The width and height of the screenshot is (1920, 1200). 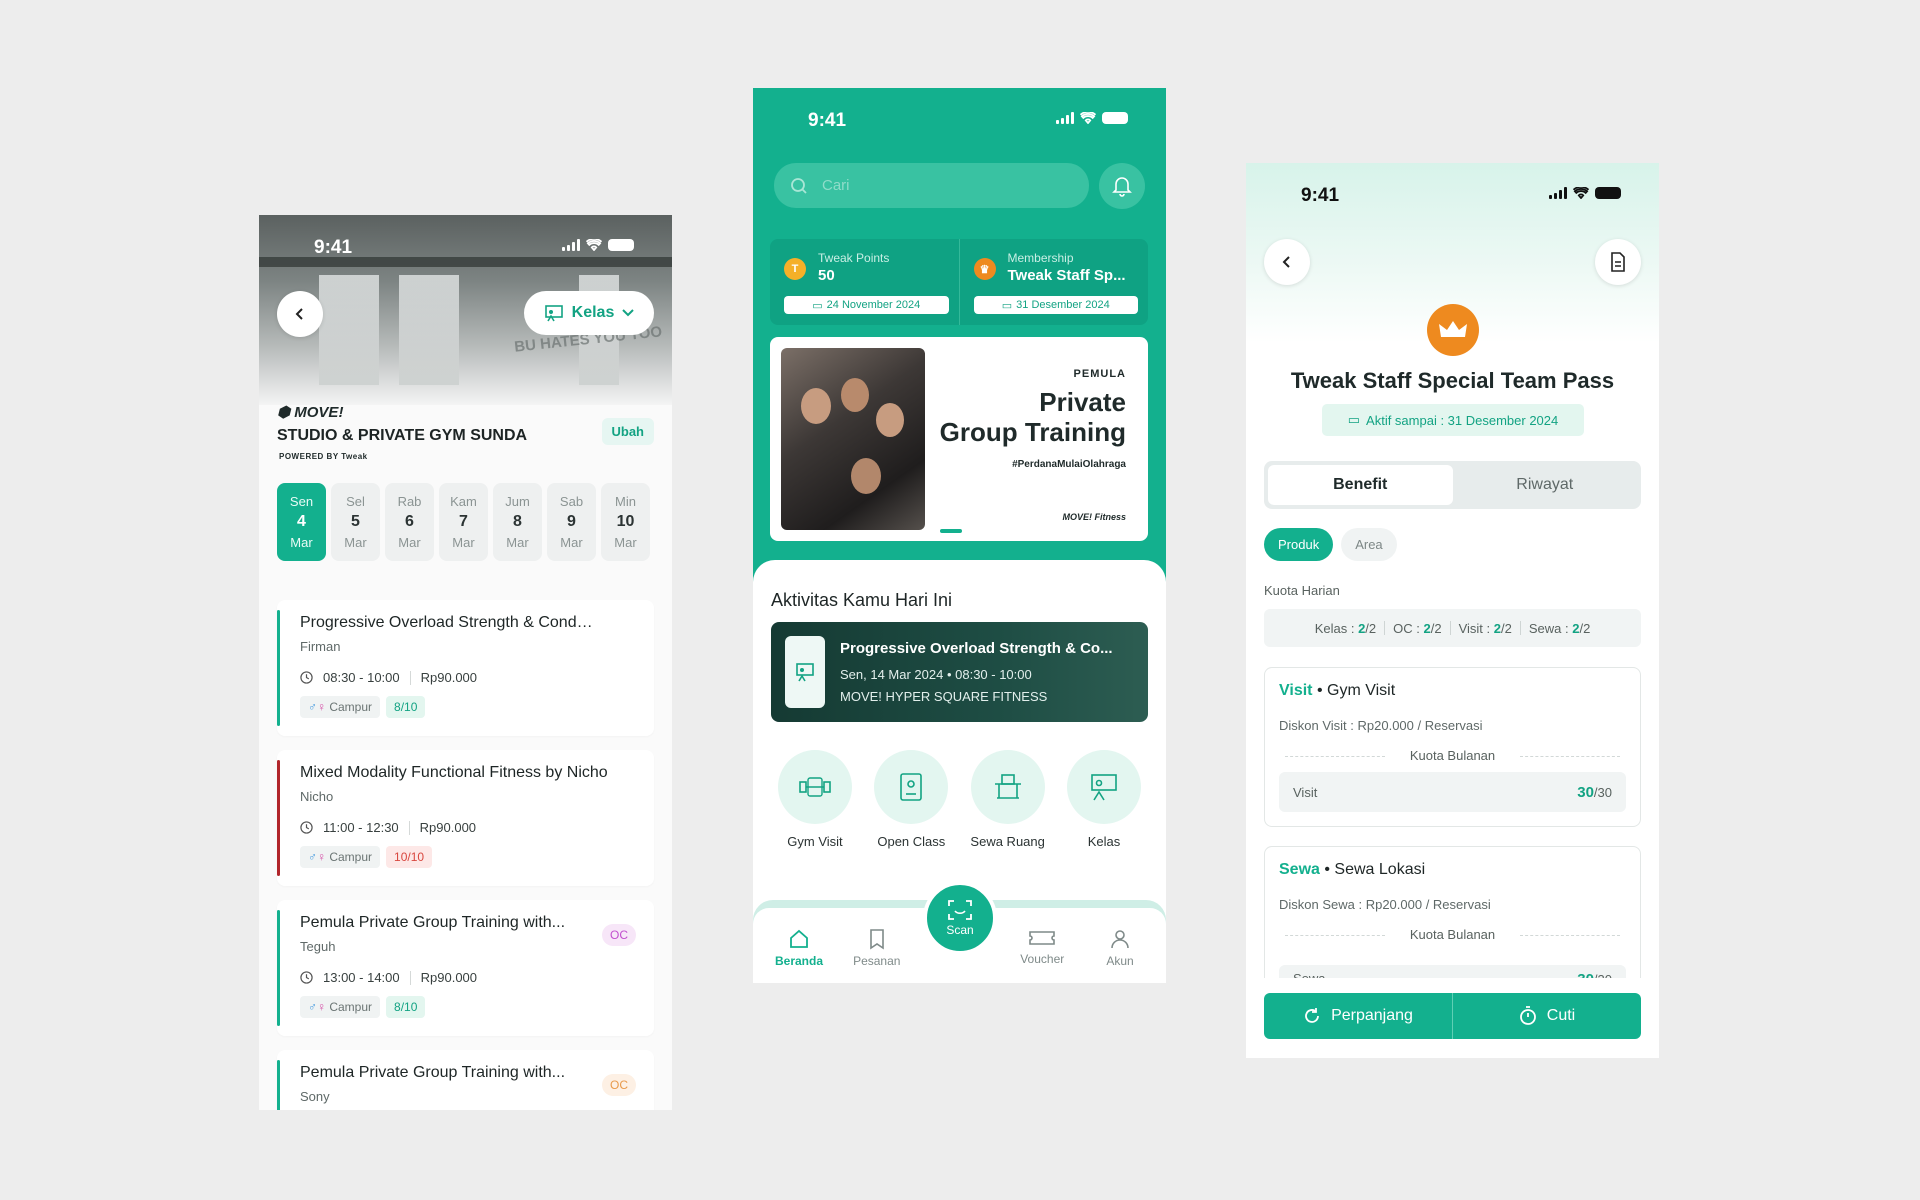 I want to click on menu-sewa-ruang: Sewa Ruang, so click(x=1008, y=799).